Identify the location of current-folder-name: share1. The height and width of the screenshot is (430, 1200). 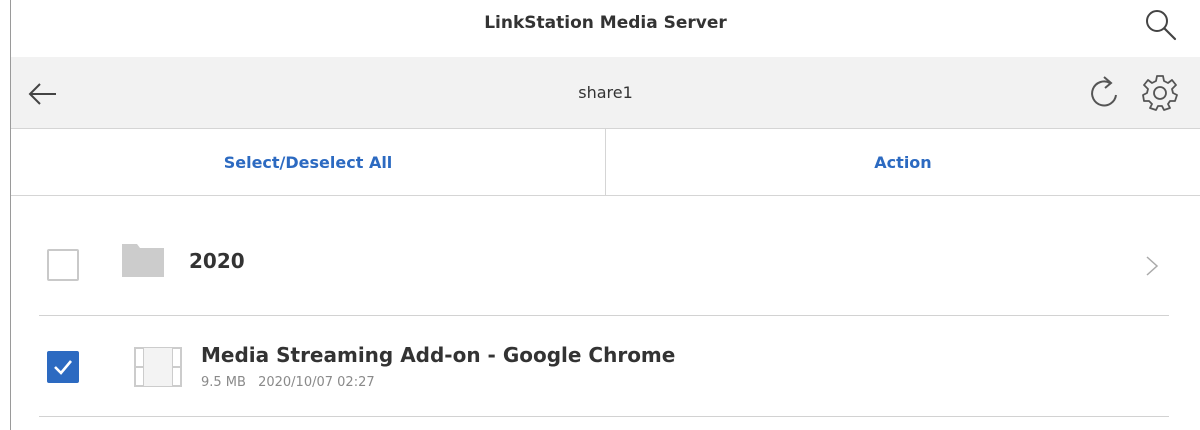
(605, 92).